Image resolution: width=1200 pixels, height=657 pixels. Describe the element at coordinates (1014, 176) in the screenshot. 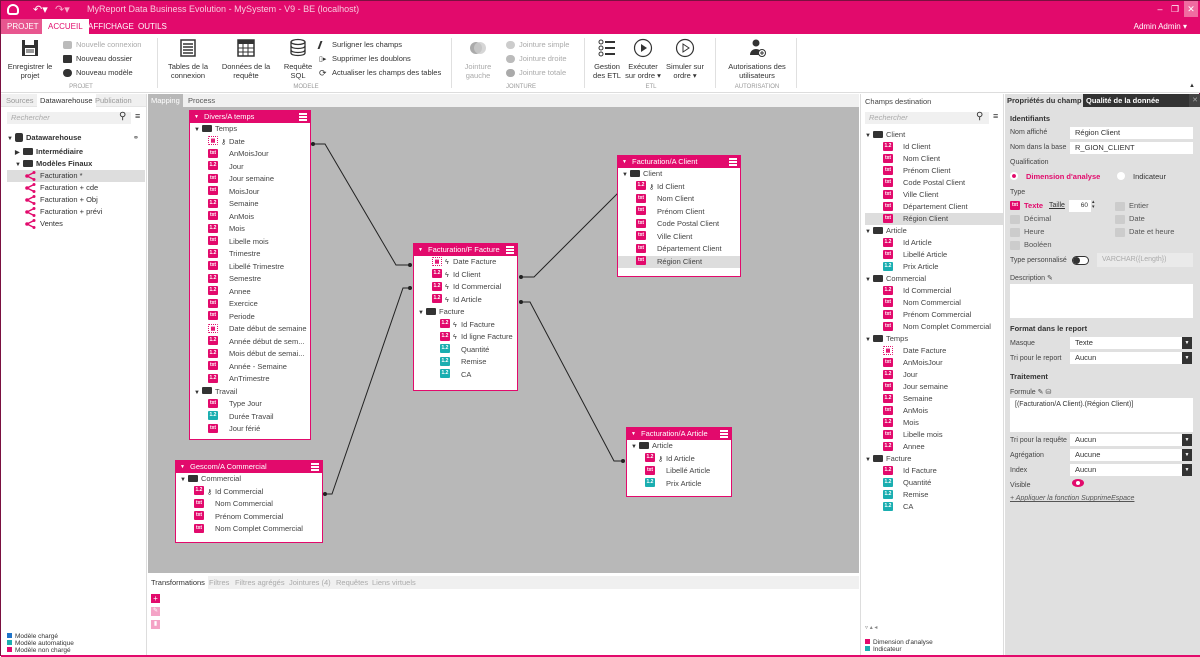

I see `radio-dimension` at that location.